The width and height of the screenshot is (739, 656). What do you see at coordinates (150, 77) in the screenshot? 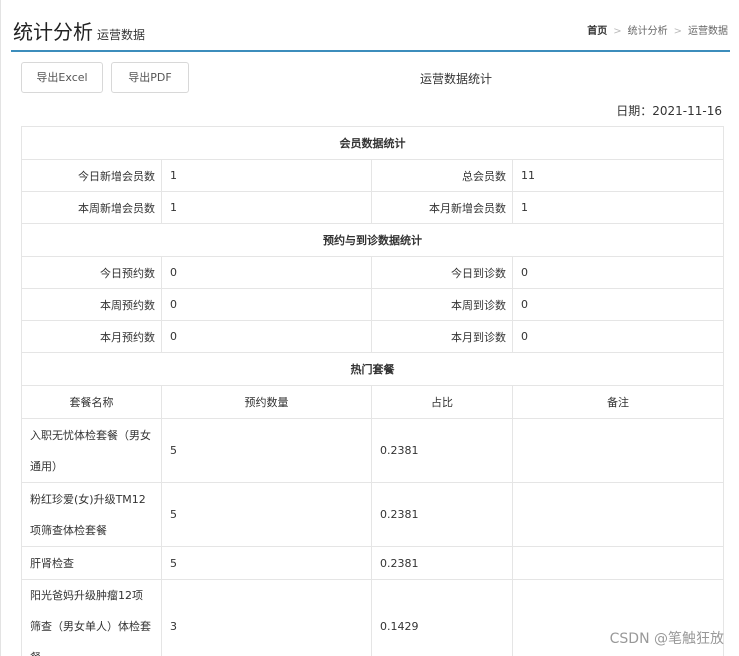
I see `export-pdf-button: 导出PDF` at bounding box center [150, 77].